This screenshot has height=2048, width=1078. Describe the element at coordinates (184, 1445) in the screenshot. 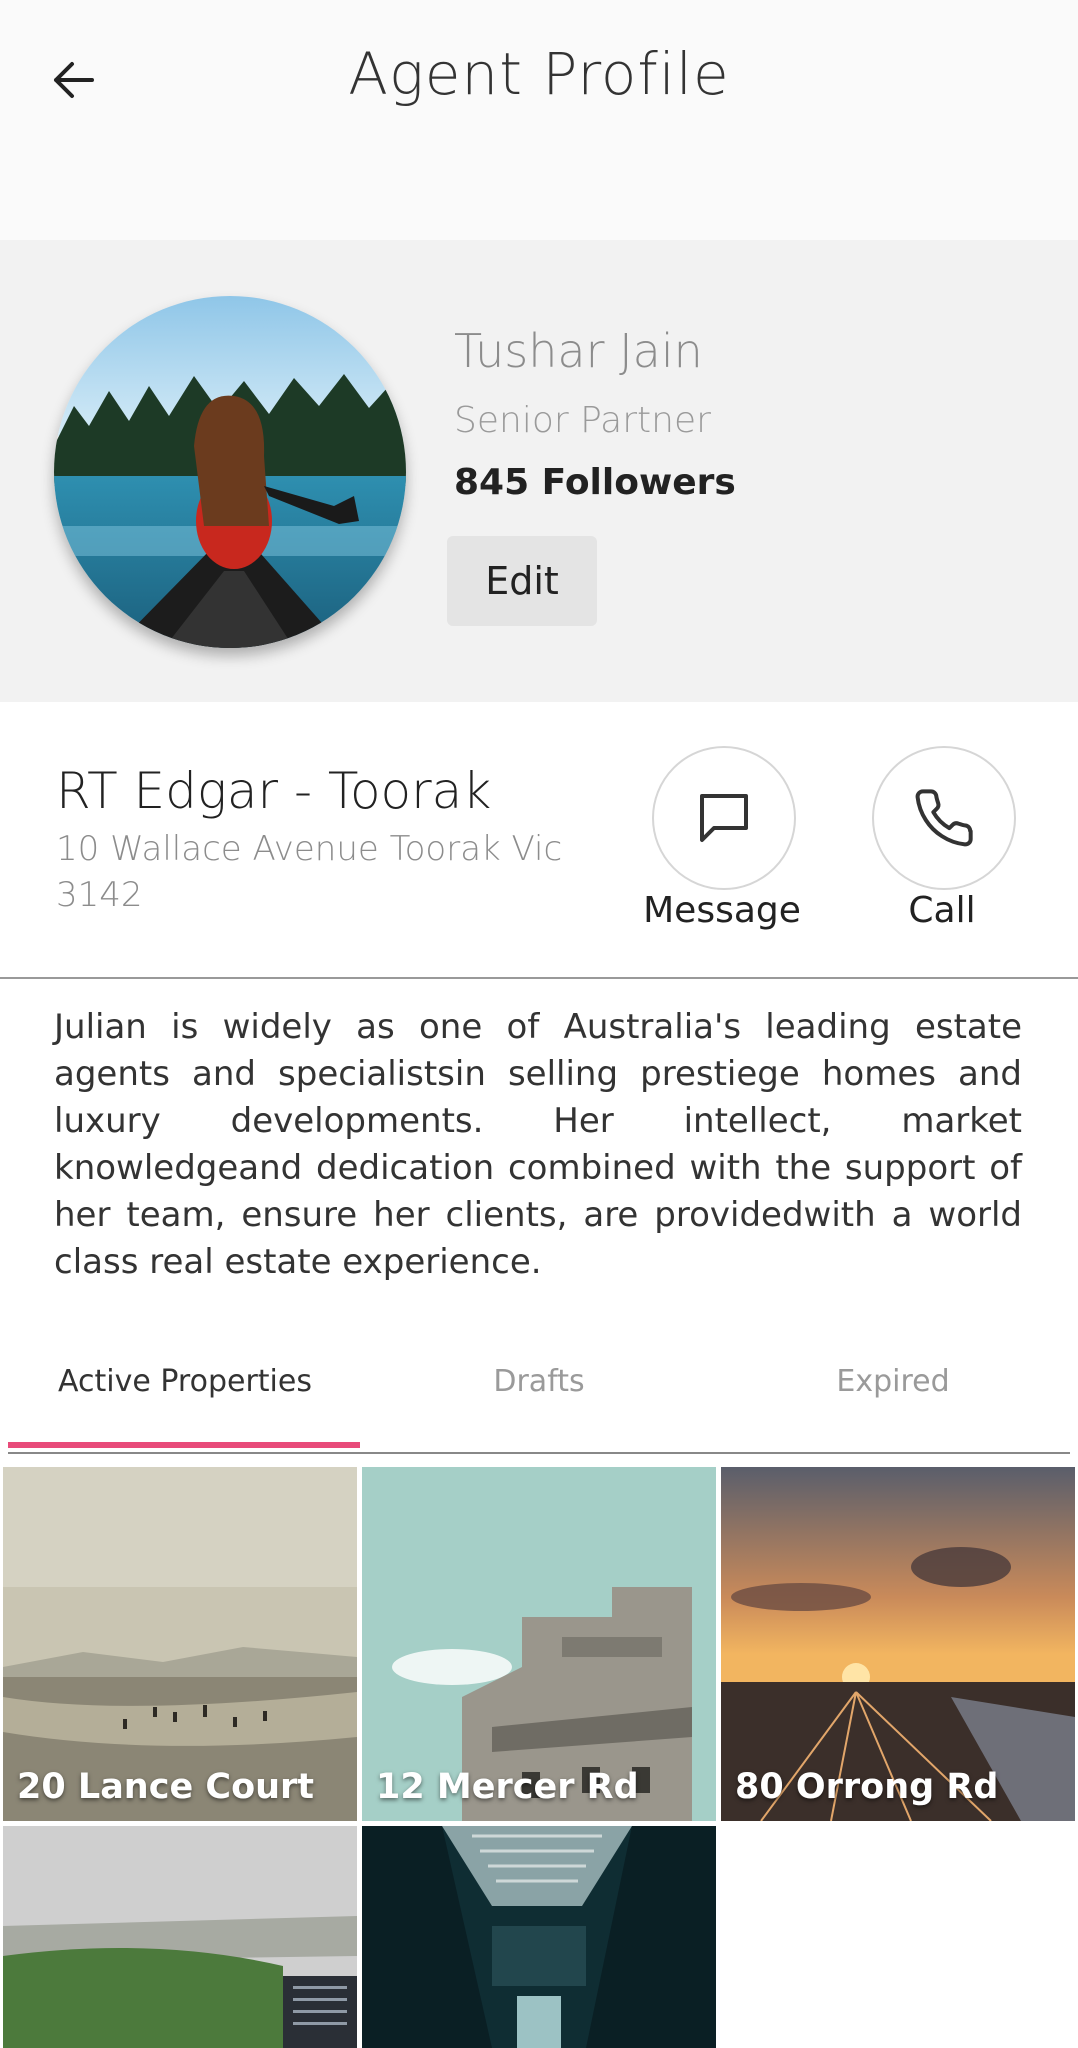

I see `active-tab-indicator` at that location.